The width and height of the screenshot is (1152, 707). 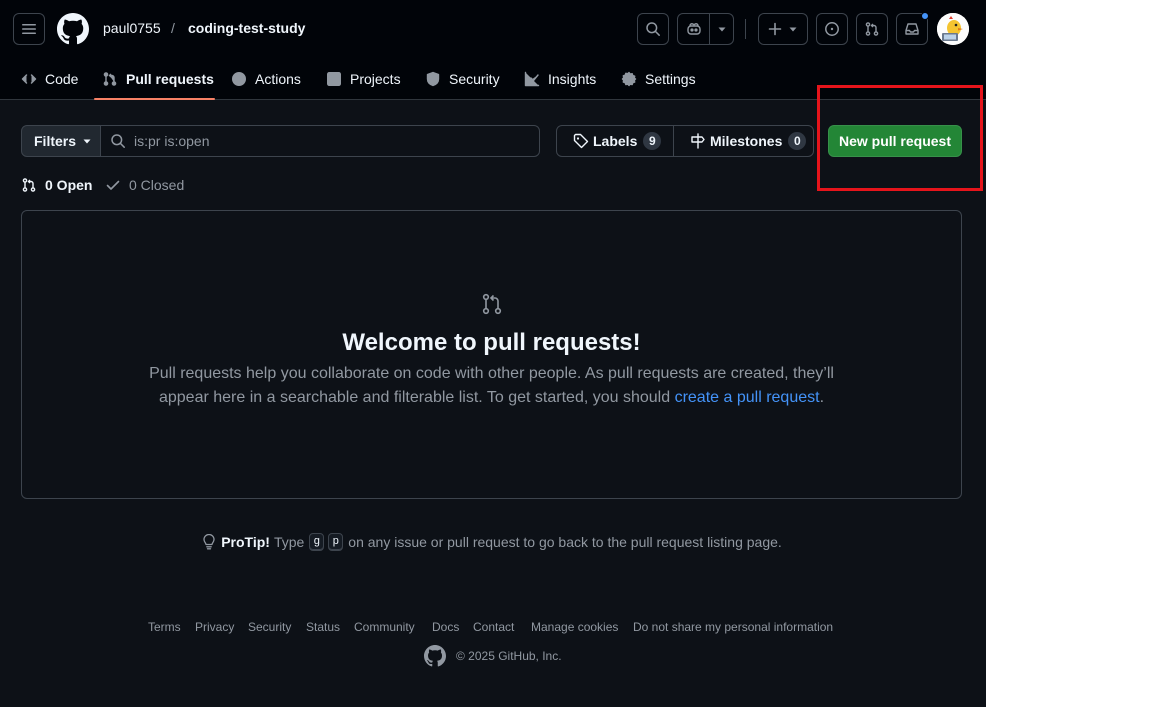 I want to click on protip-label: ProTip!, so click(x=245, y=542).